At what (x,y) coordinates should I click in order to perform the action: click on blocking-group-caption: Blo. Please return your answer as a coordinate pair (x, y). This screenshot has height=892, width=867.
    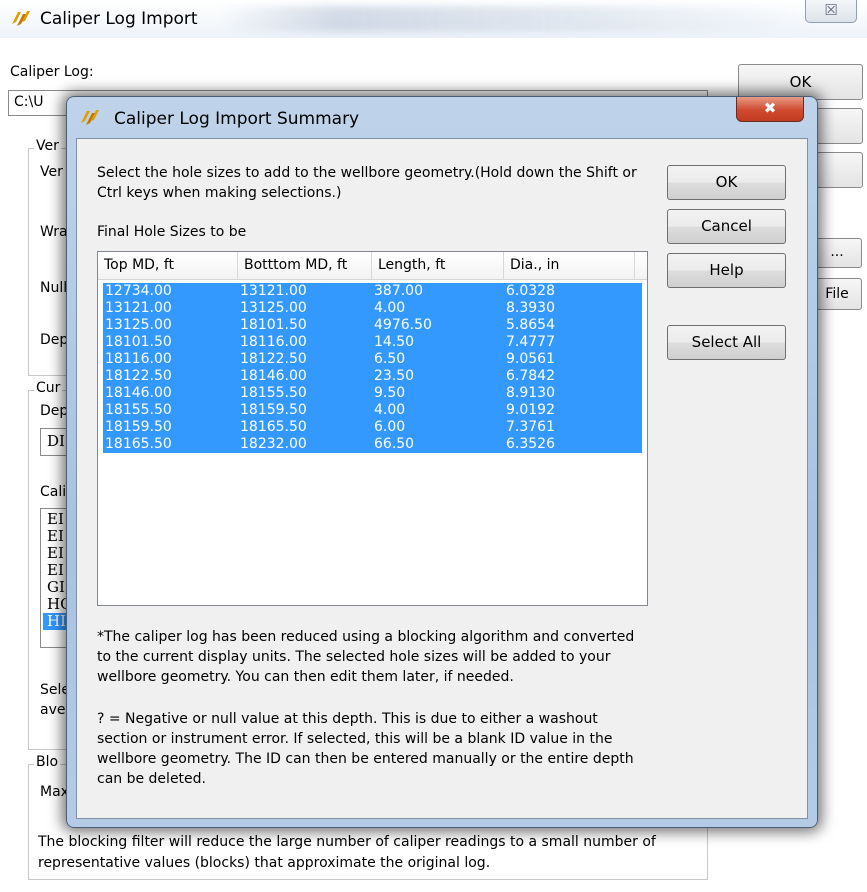
    Looking at the image, I should click on (47, 762).